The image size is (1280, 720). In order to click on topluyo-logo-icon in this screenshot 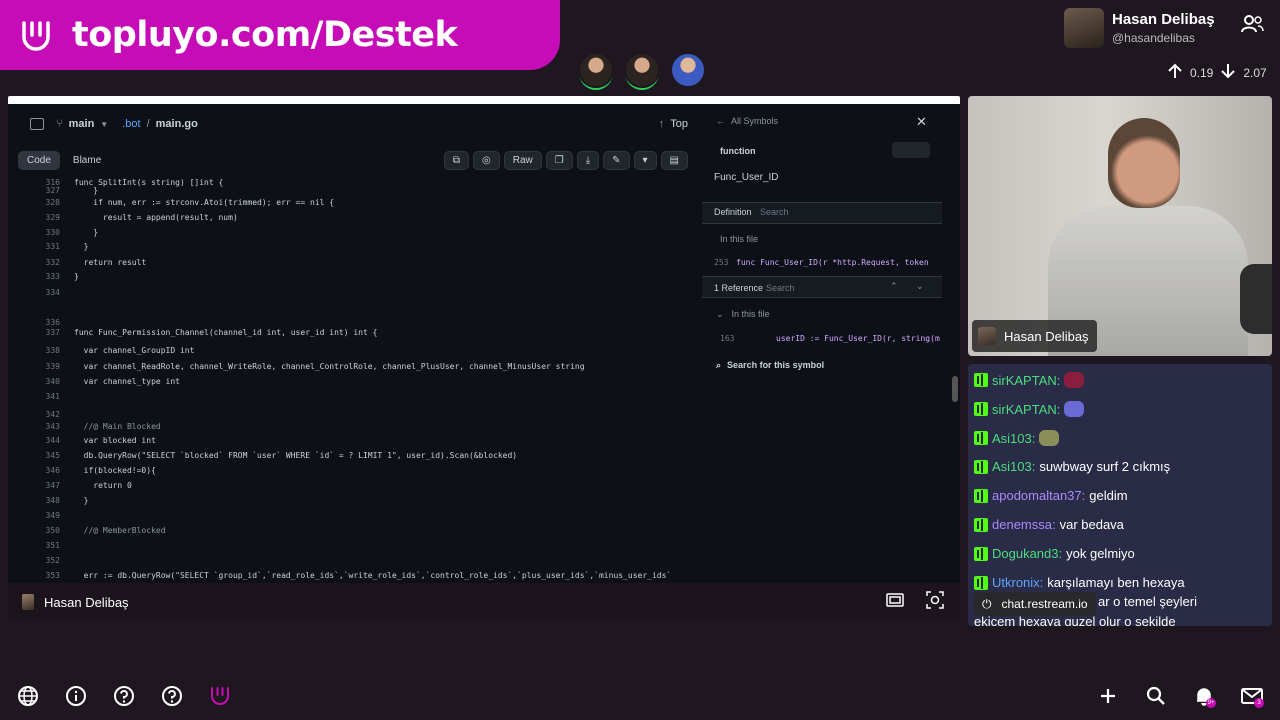, I will do `click(220, 696)`.